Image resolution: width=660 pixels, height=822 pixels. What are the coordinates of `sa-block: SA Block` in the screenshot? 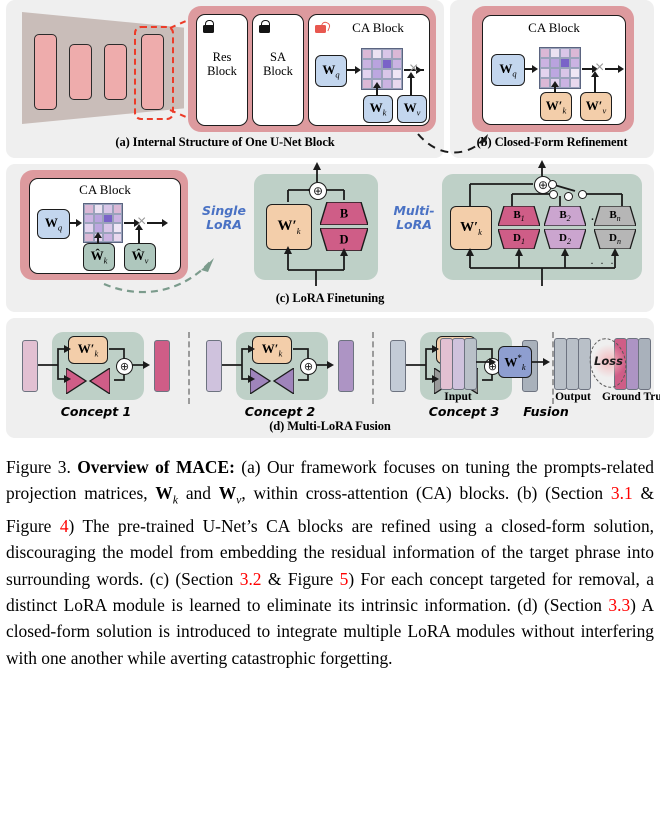 It's located at (278, 70).